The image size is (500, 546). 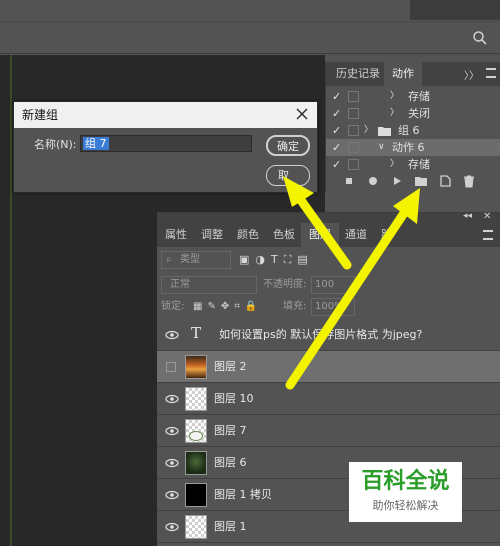 I want to click on window-controls, so click(x=455, y=10).